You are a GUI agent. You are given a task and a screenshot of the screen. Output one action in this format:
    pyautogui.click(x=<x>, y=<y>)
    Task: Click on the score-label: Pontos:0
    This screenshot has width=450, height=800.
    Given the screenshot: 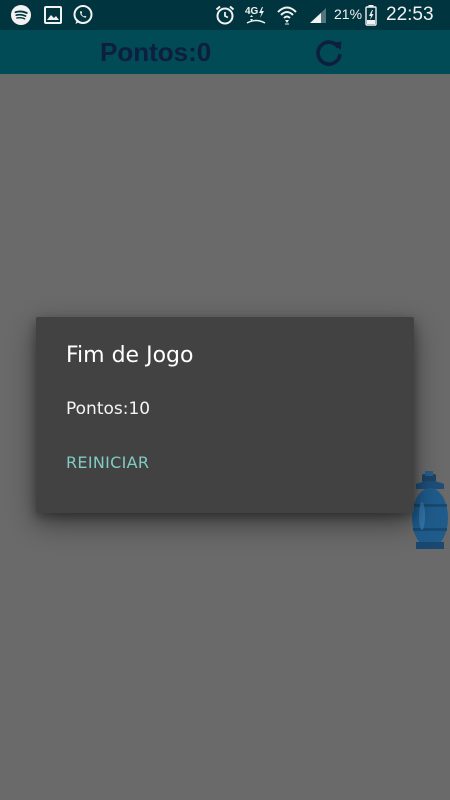 What is the action you would take?
    pyautogui.click(x=156, y=52)
    